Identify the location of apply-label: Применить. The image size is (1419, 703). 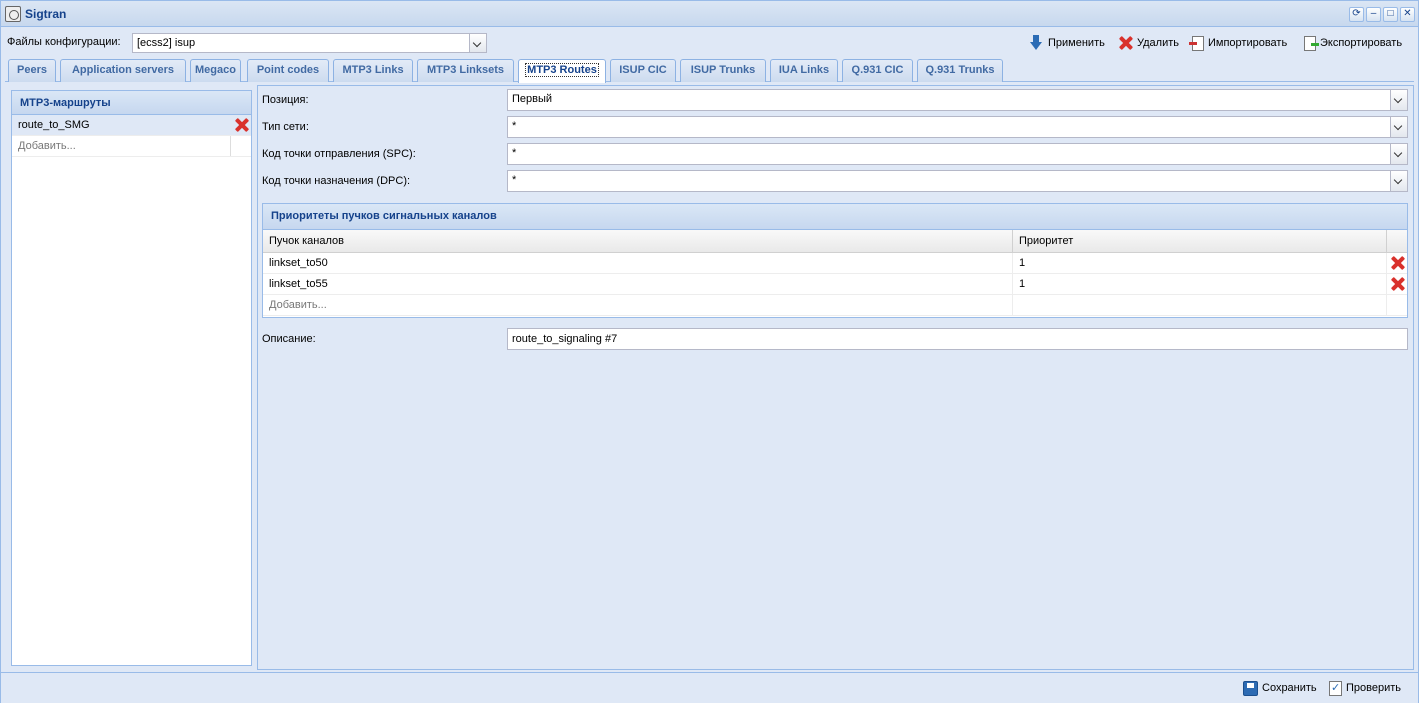
(1076, 43).